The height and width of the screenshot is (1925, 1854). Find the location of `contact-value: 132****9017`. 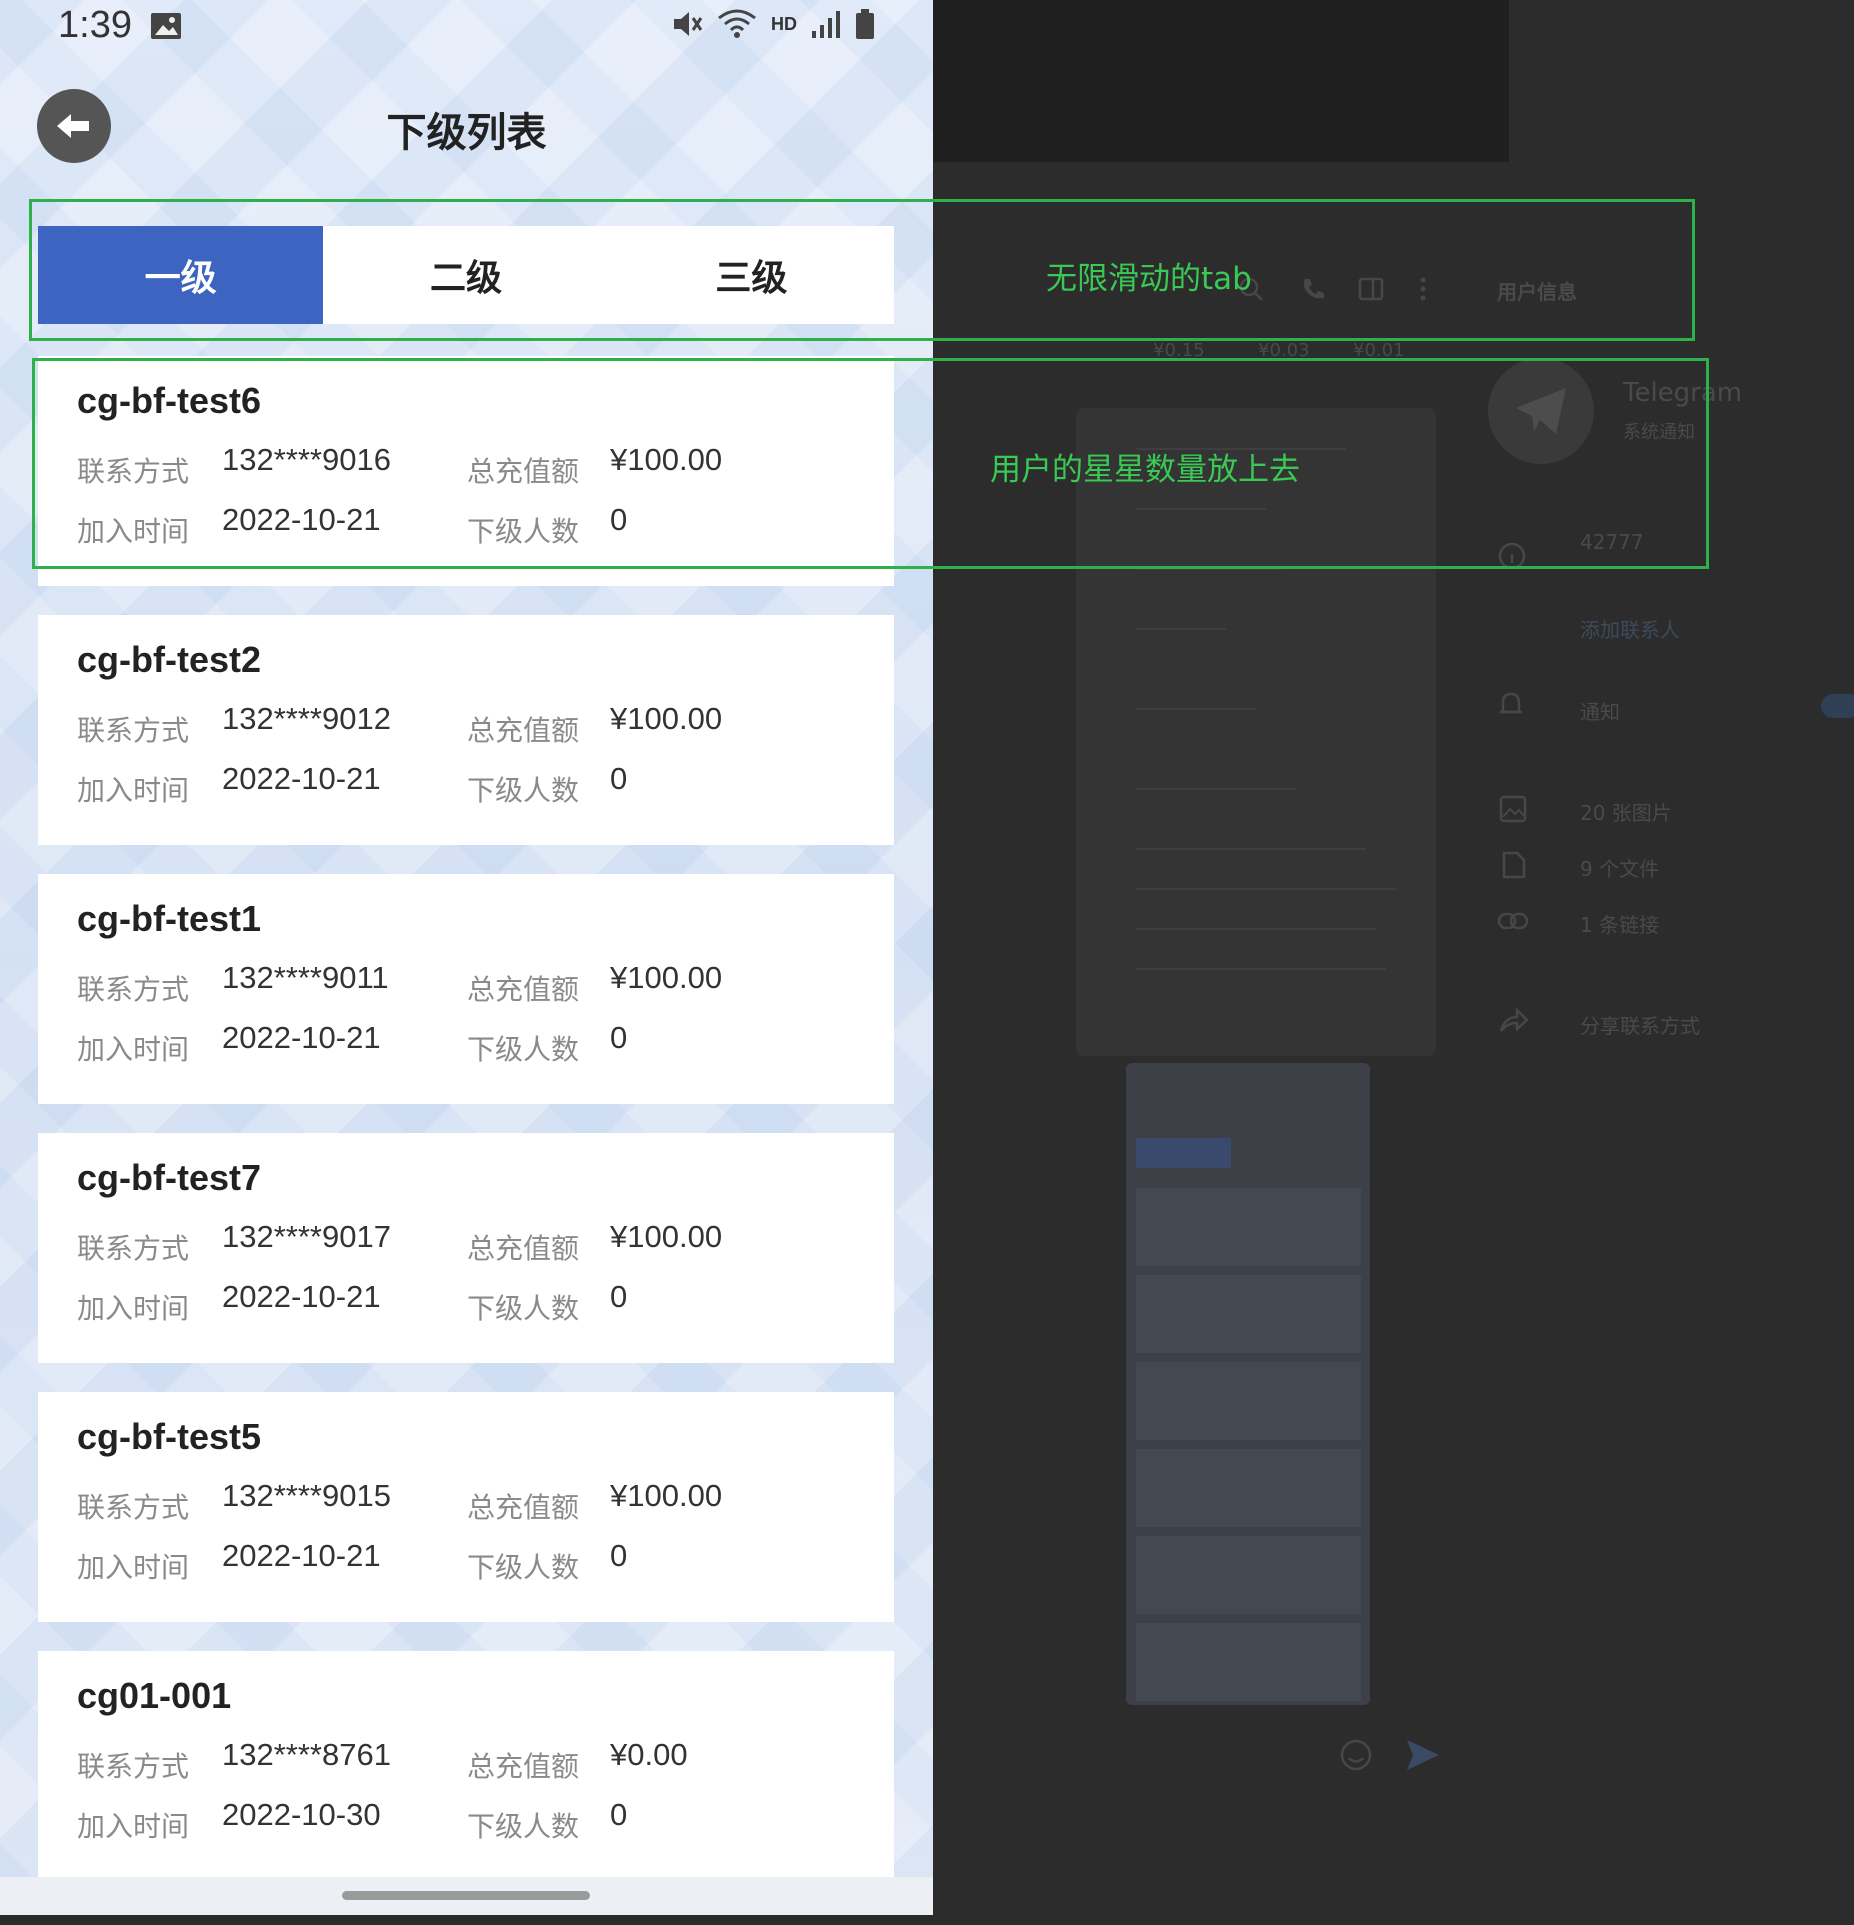

contact-value: 132****9017 is located at coordinates (306, 1236).